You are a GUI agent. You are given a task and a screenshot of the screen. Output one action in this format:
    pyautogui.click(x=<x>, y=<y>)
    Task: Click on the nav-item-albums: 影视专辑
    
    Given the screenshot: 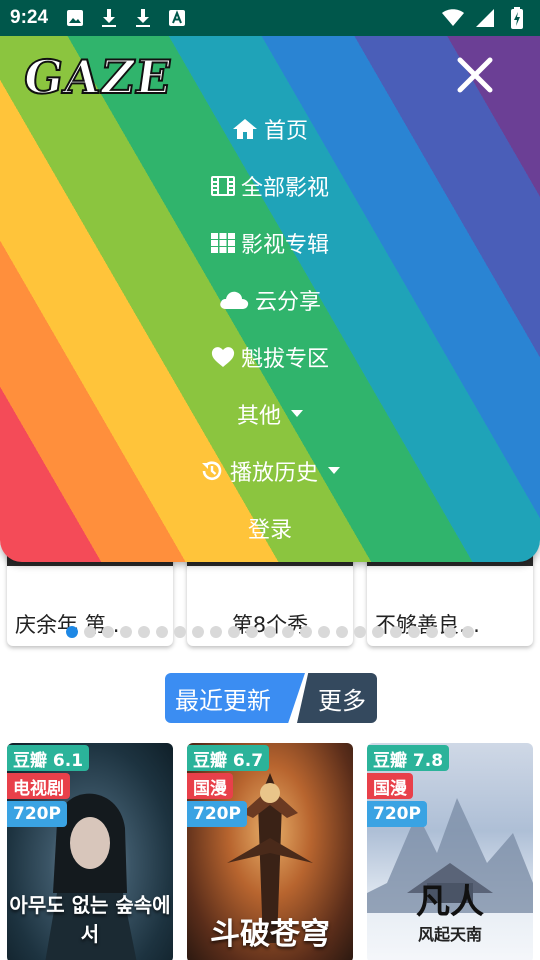 What is the action you would take?
    pyautogui.click(x=270, y=242)
    